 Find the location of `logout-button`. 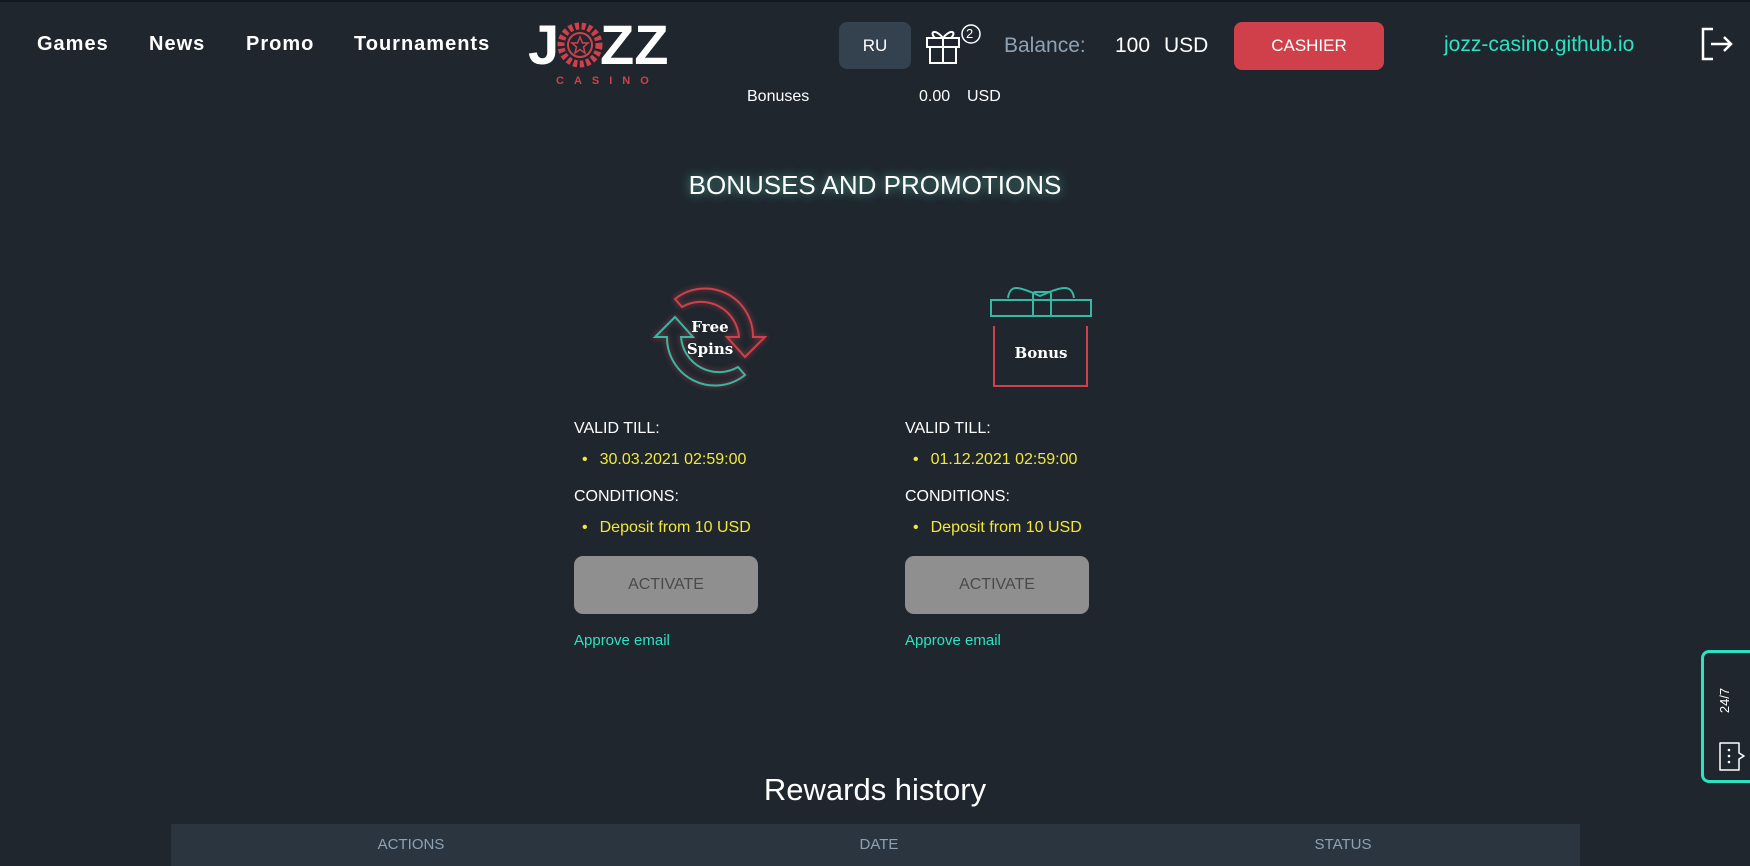

logout-button is located at coordinates (1717, 46).